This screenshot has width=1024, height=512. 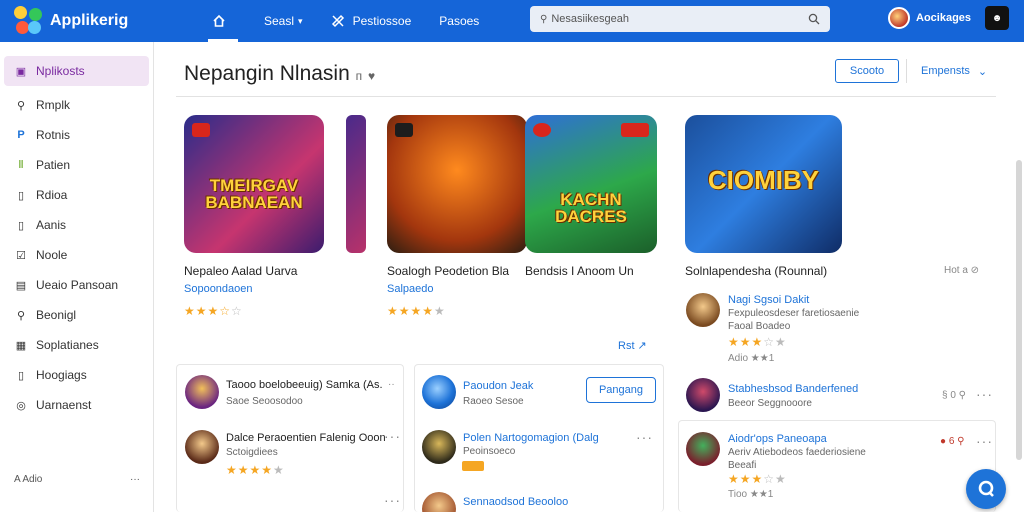 What do you see at coordinates (757, 479) in the screenshot?
I see `rating-stars: ★★★☆★` at bounding box center [757, 479].